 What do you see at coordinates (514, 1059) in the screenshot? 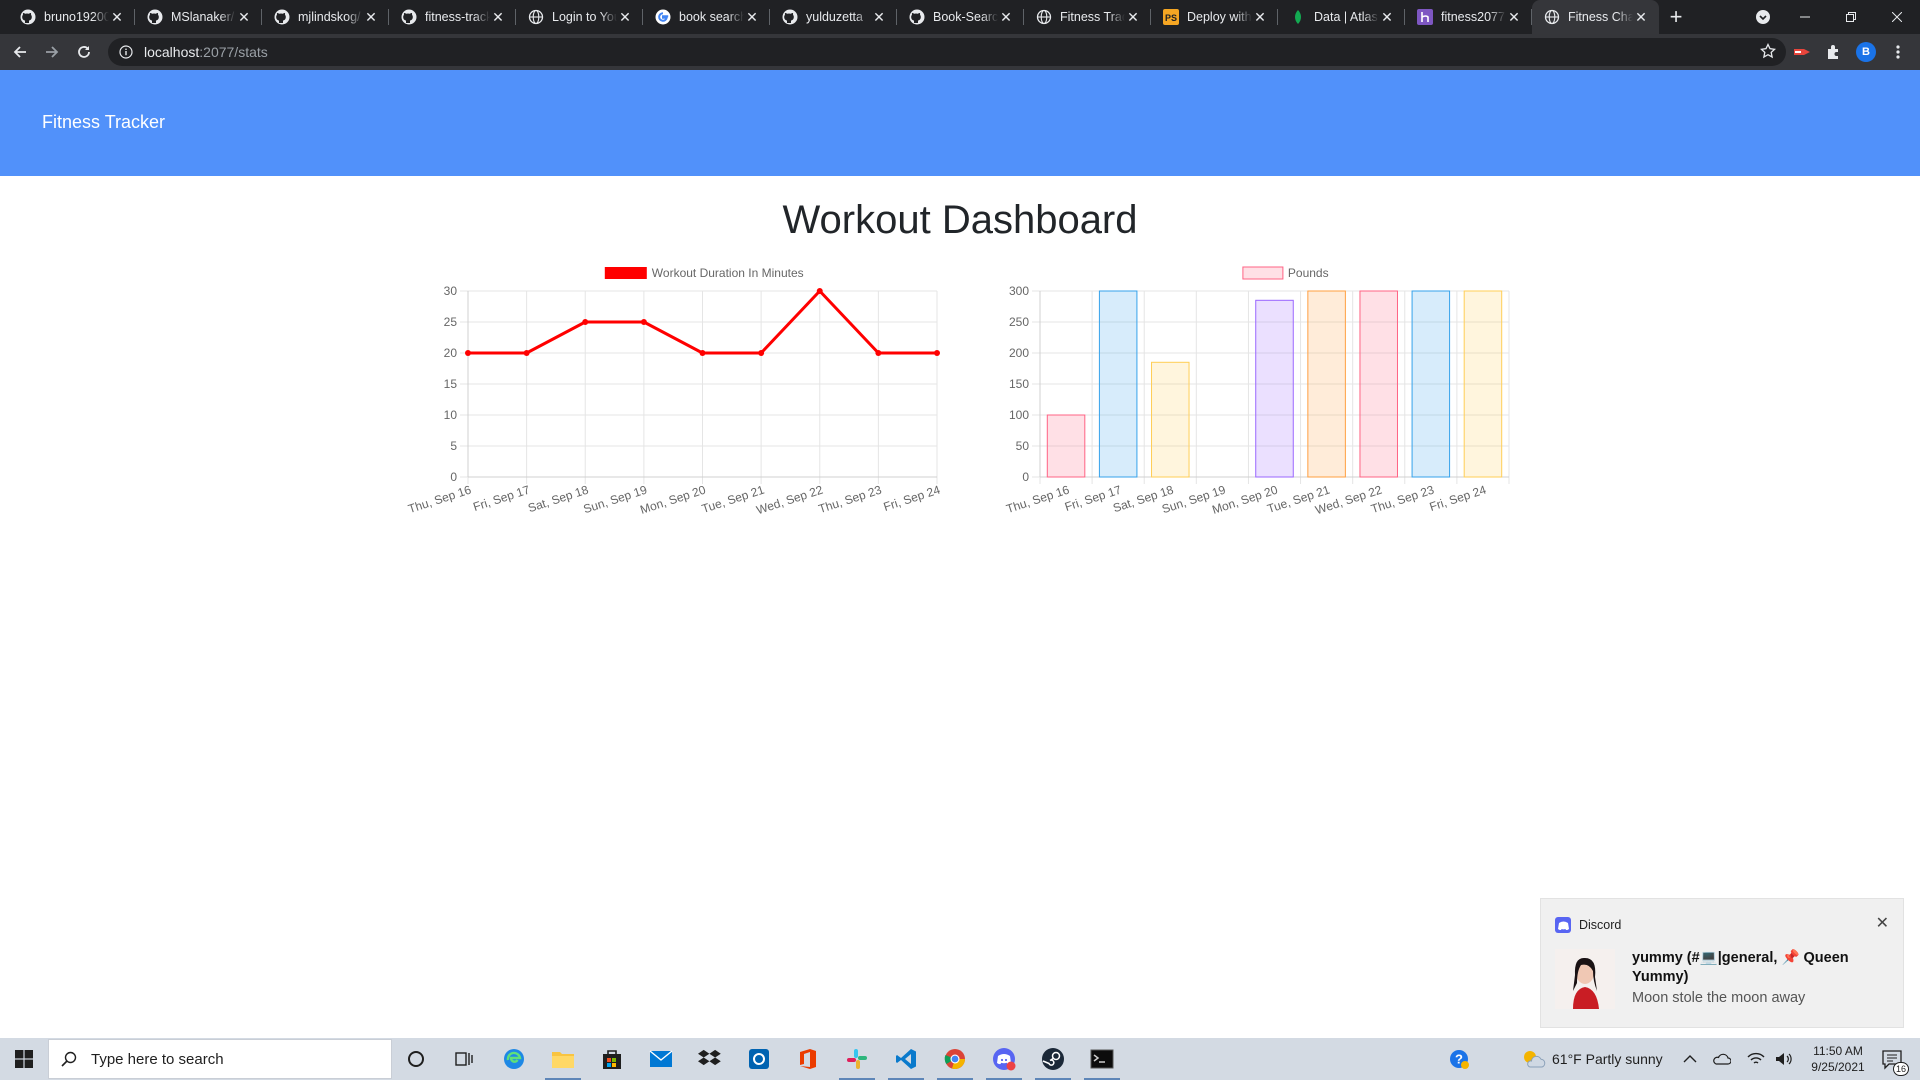
I see `edge-icon` at bounding box center [514, 1059].